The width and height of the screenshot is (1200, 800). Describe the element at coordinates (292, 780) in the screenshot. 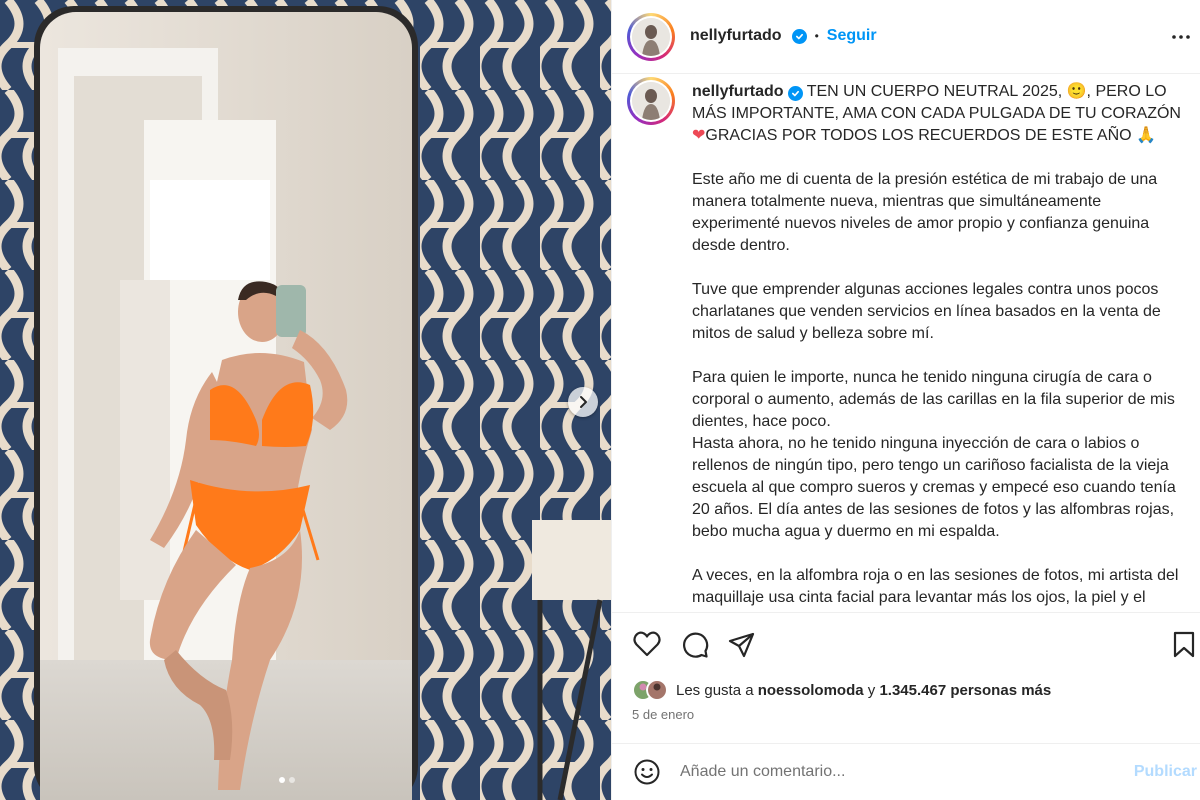

I see `carousel-dot` at that location.